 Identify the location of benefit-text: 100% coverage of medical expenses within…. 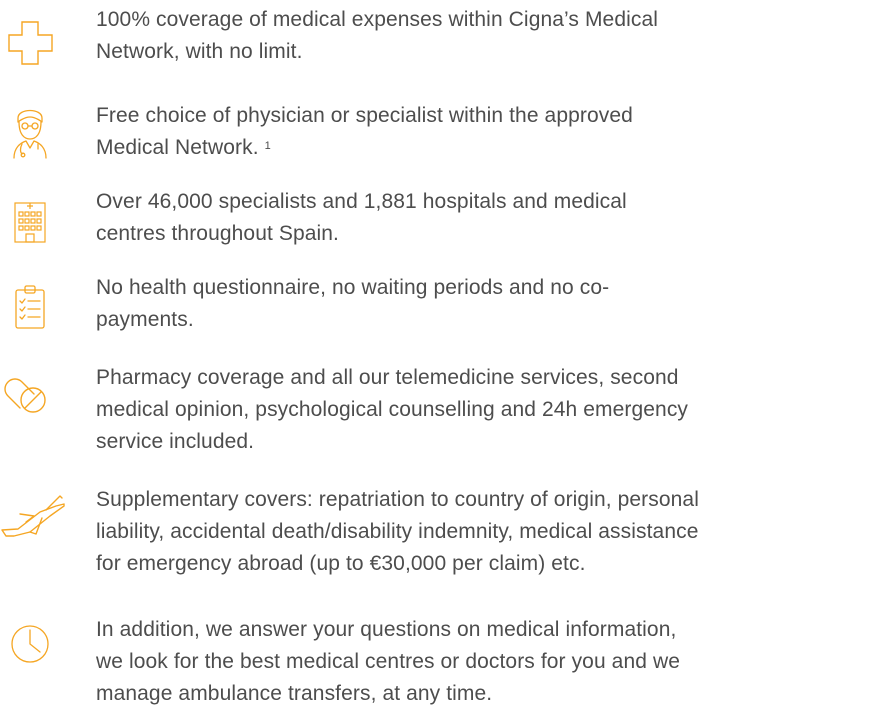
(377, 35).